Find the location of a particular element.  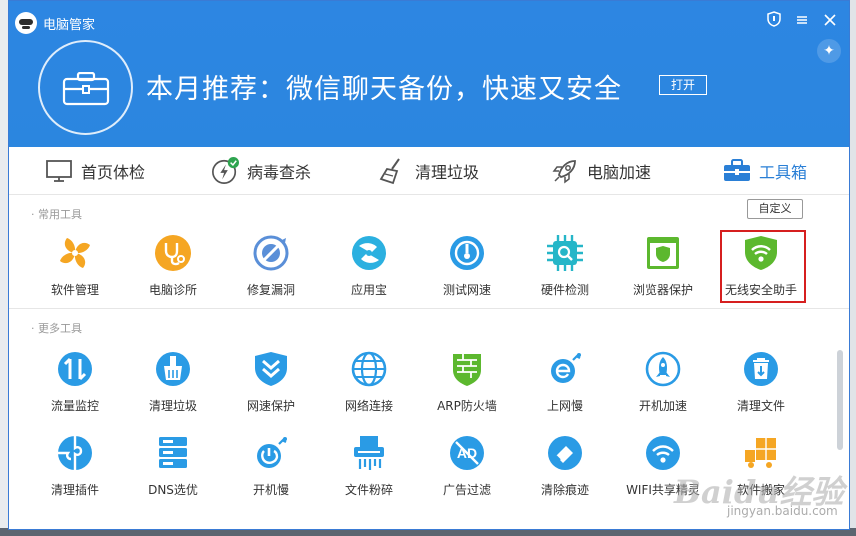

tool-boot-speedup: 开机加速 is located at coordinates (663, 381).